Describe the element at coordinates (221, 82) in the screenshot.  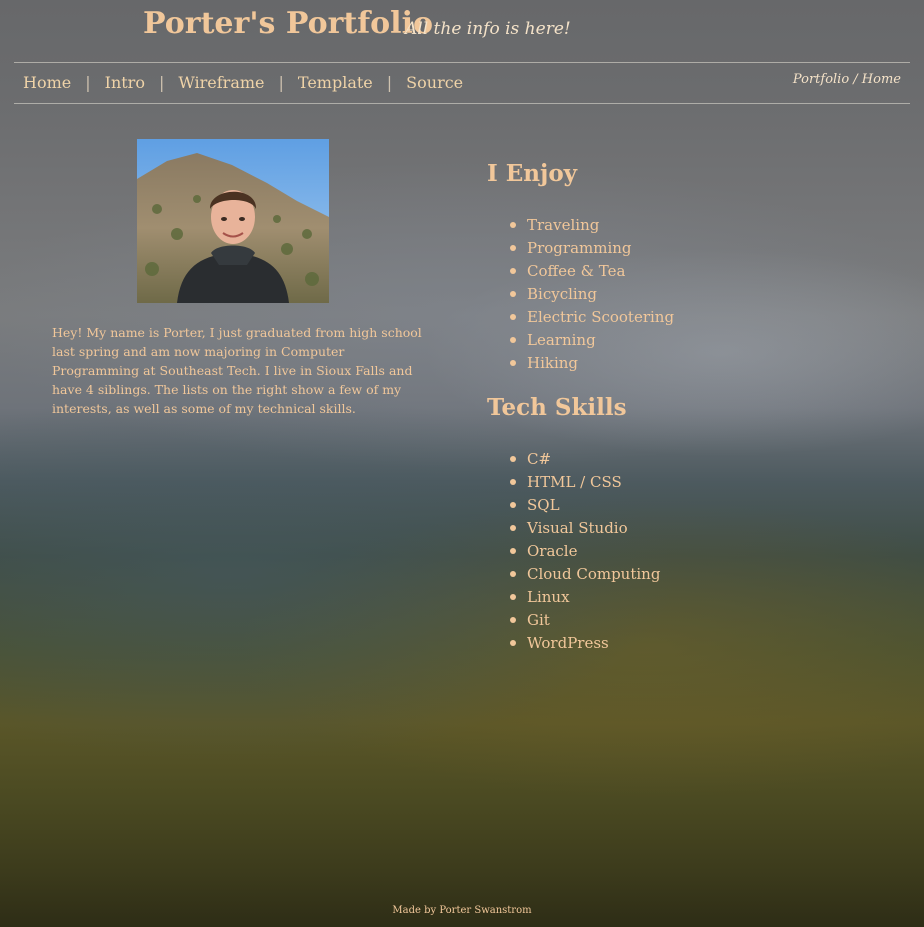
I see `nav-link-wireframe: Wireframe` at that location.